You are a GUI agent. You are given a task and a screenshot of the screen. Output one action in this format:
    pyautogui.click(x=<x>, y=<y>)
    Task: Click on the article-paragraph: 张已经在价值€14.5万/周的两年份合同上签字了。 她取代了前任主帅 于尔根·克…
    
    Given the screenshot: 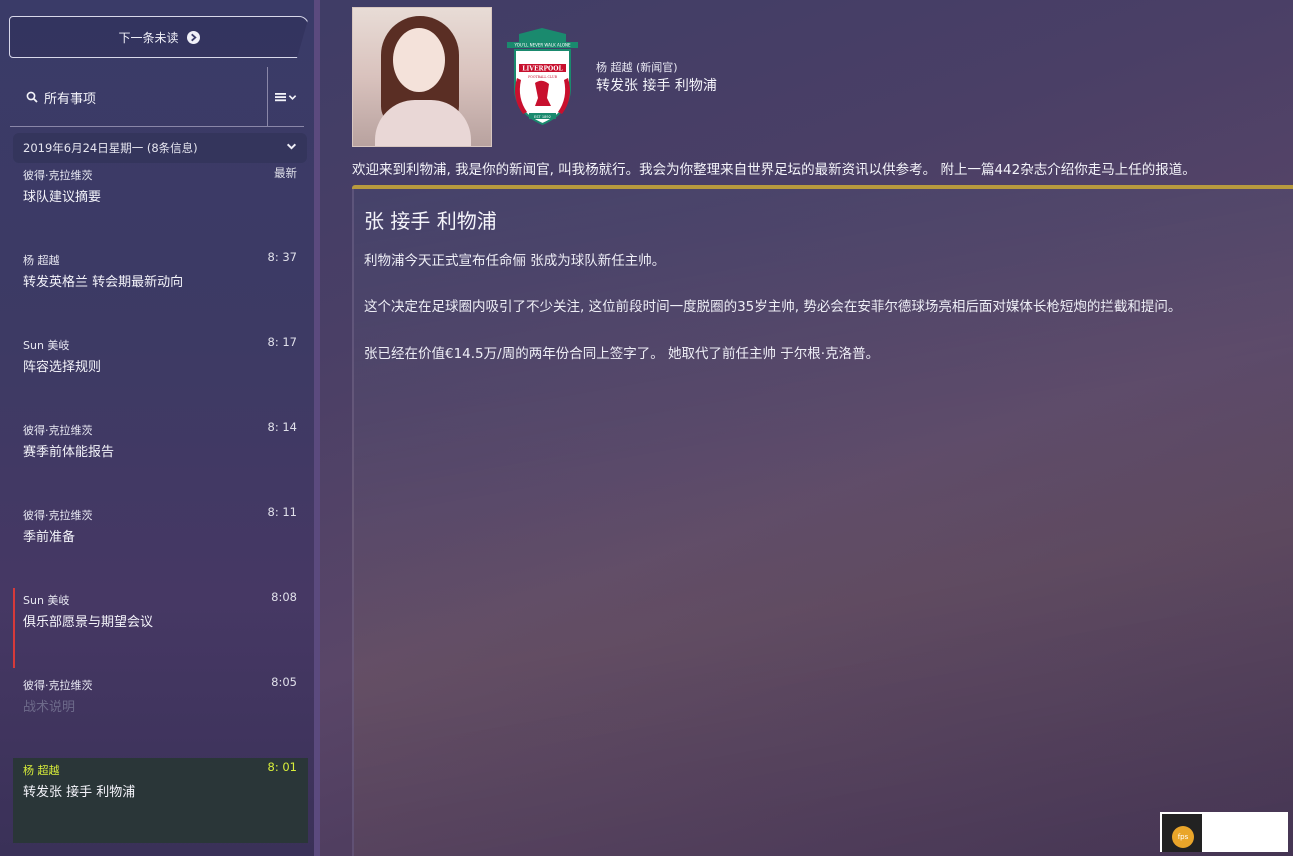 What is the action you would take?
    pyautogui.click(x=622, y=354)
    